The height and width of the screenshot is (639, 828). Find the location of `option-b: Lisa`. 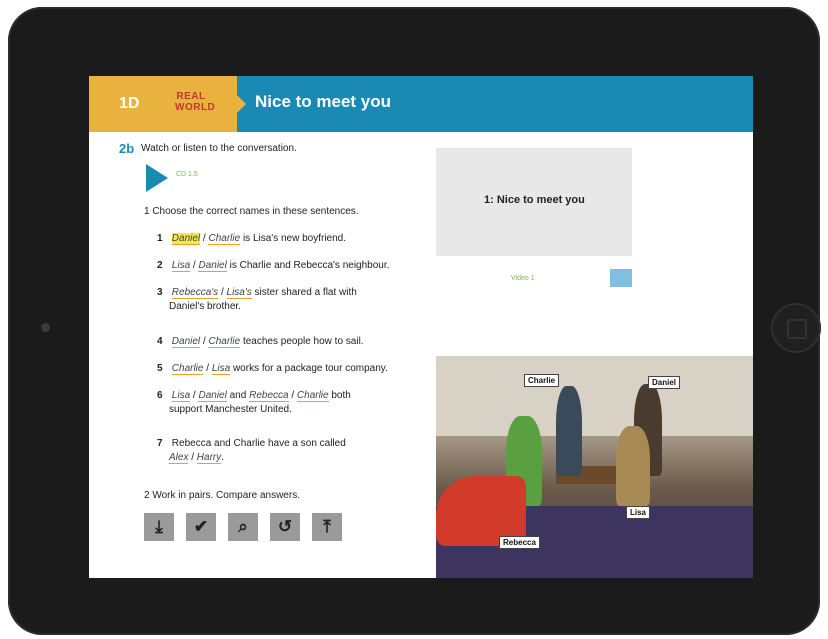

option-b: Lisa is located at coordinates (221, 369).